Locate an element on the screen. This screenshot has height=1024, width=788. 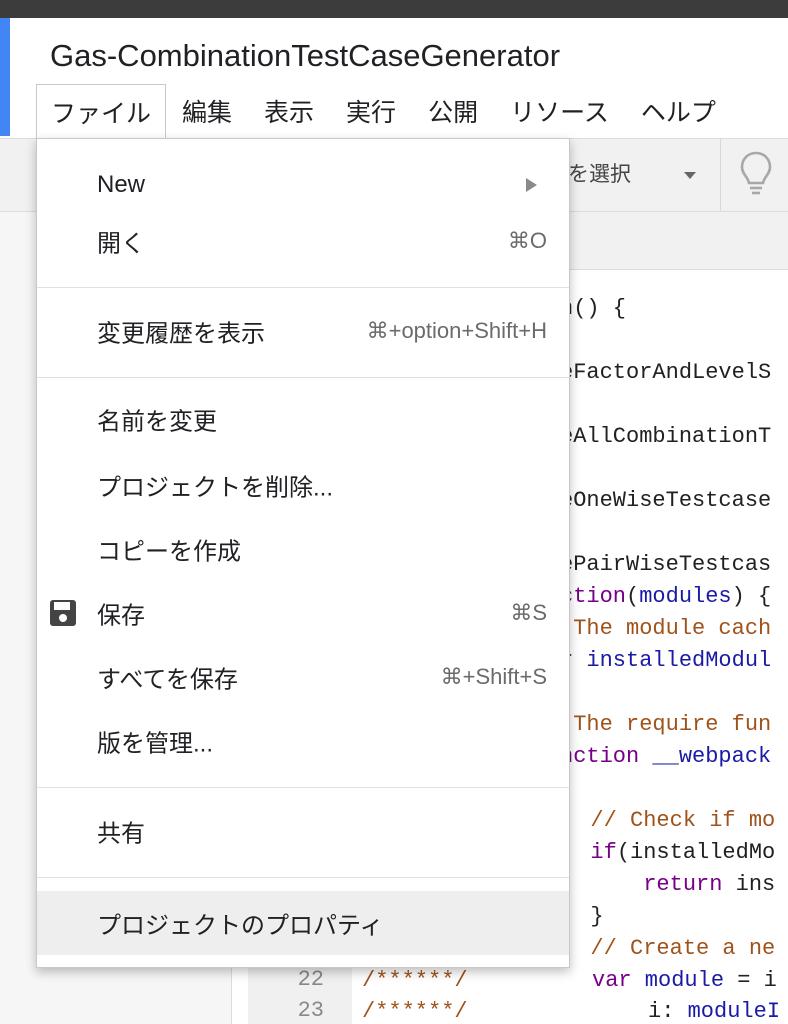
menu-item-history: 変更履歴を表示 ⌘+option+Shift+H is located at coordinates (303, 331).